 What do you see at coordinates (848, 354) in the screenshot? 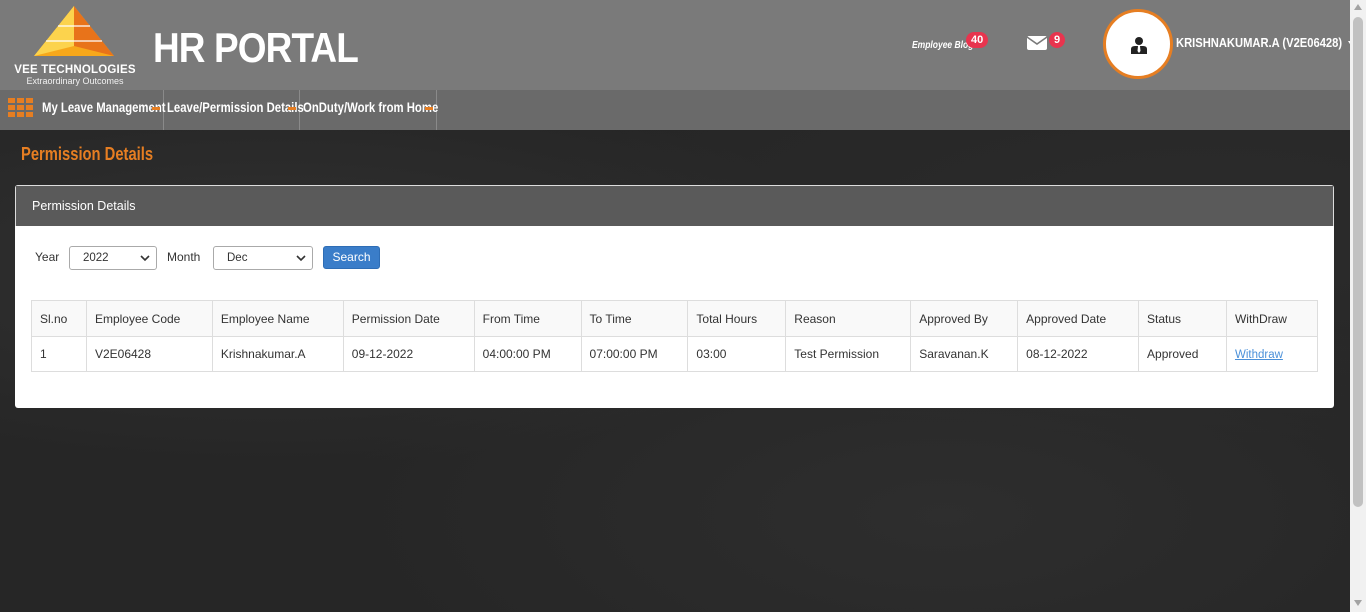
I see `cell-reason: Test Permission` at bounding box center [848, 354].